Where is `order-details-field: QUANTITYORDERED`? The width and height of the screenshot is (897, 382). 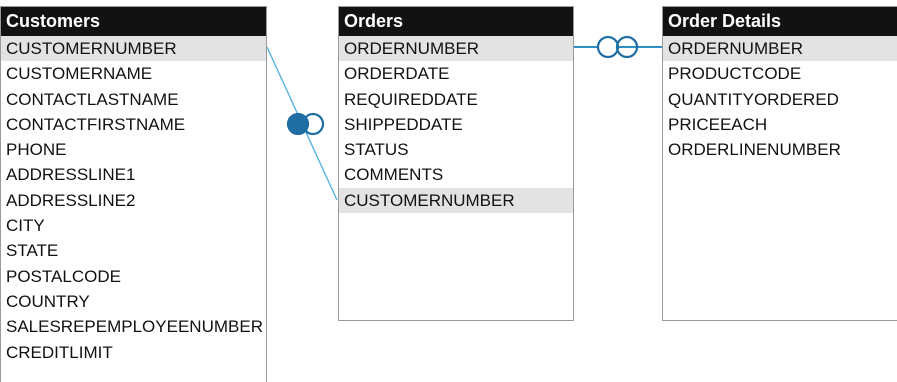
order-details-field: QUANTITYORDERED is located at coordinates (780, 99).